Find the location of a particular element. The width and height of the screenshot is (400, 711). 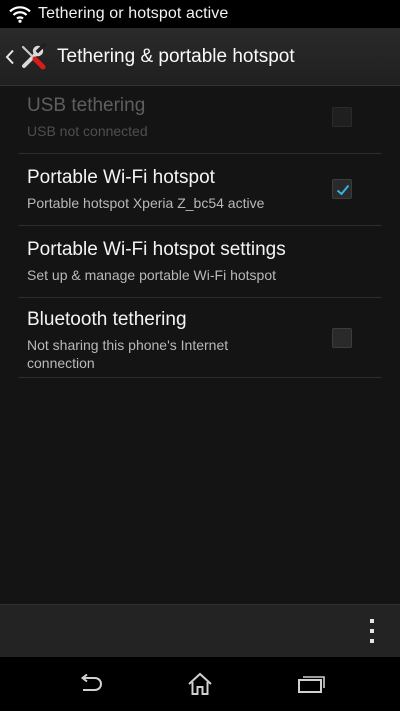

wifi-hotspot-title: Portable Wi-Fi hotspot is located at coordinates (121, 177).